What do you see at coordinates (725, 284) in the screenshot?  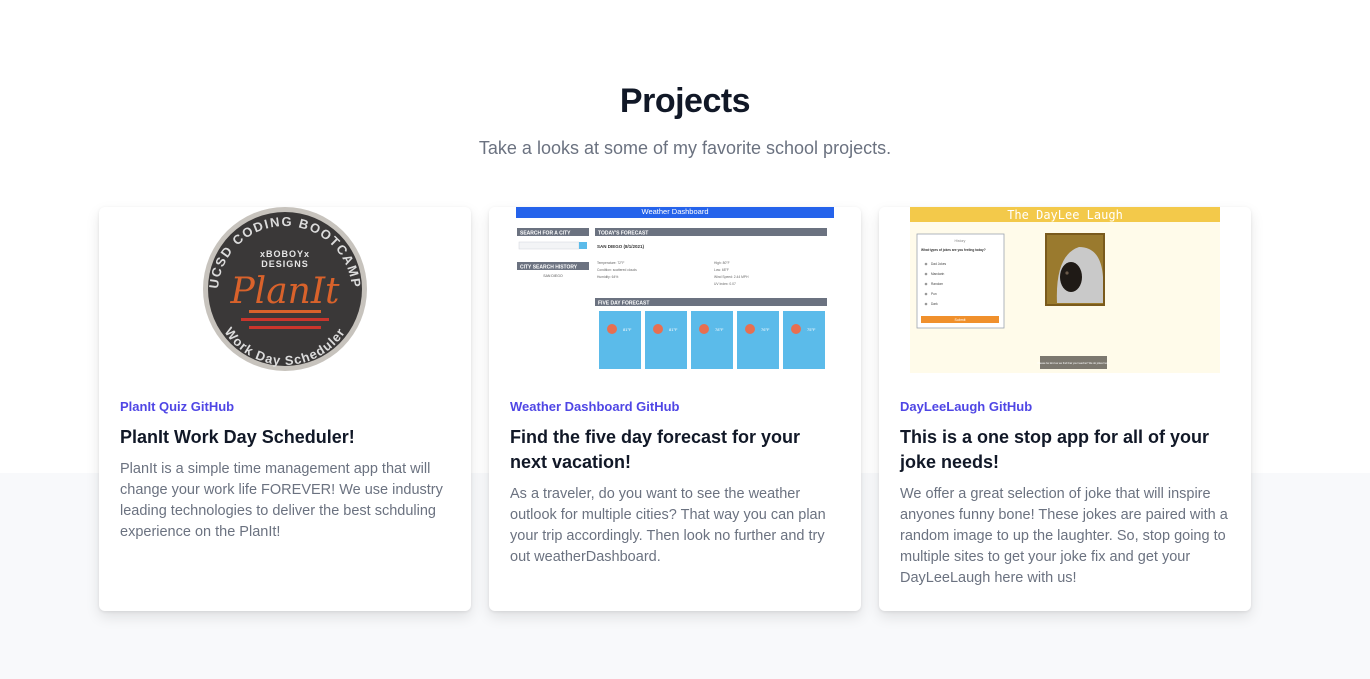 I see `wd-right-stat: UV Index: 0.07` at bounding box center [725, 284].